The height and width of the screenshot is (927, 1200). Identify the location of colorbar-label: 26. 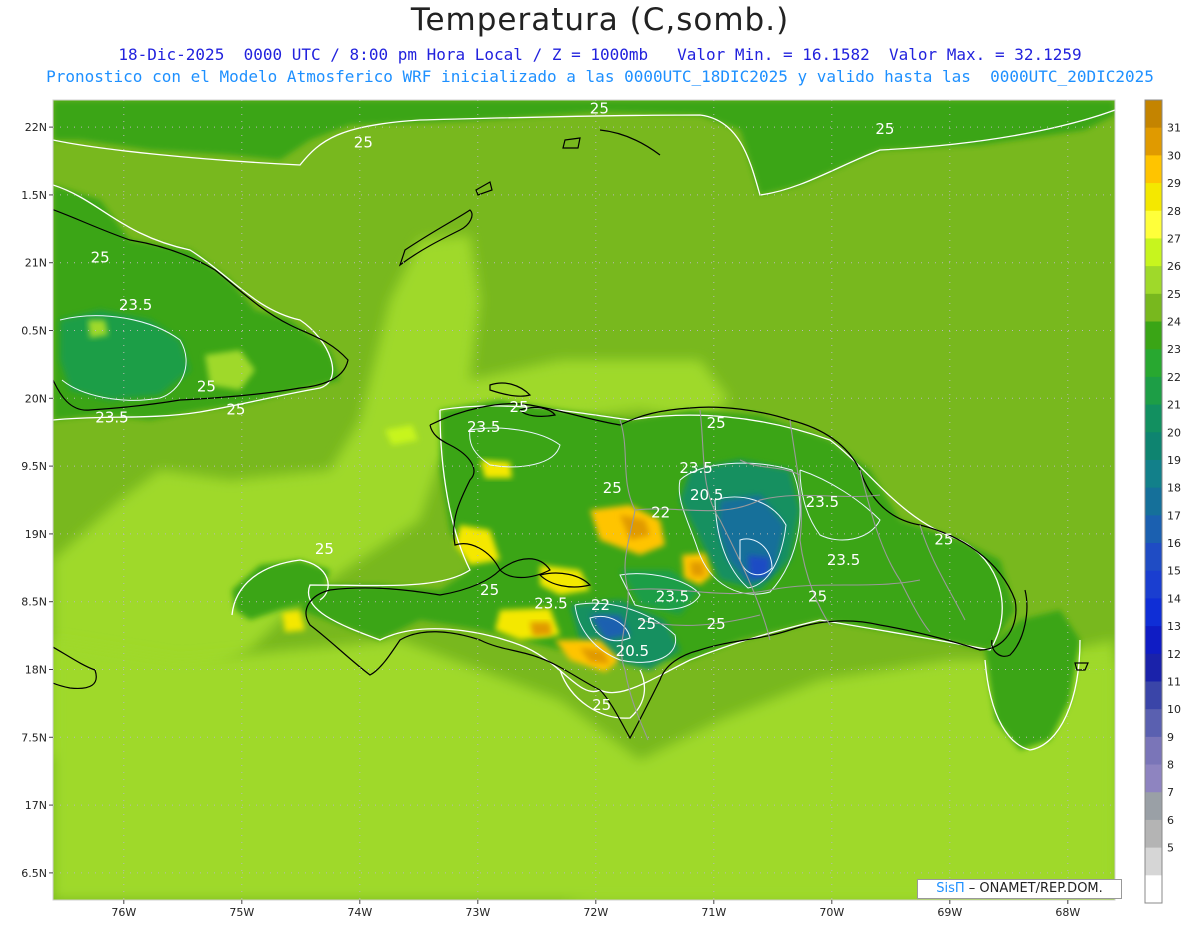
(1174, 266).